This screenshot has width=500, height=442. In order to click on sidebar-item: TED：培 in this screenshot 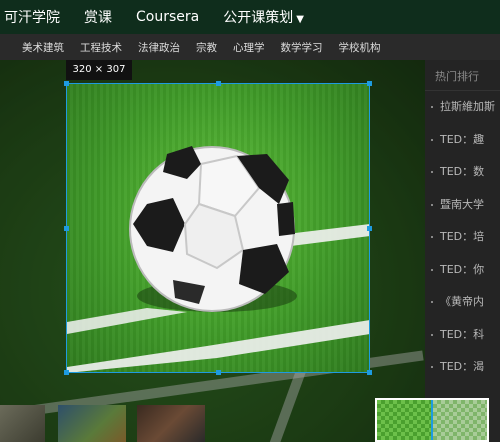, I will do `click(462, 237)`.